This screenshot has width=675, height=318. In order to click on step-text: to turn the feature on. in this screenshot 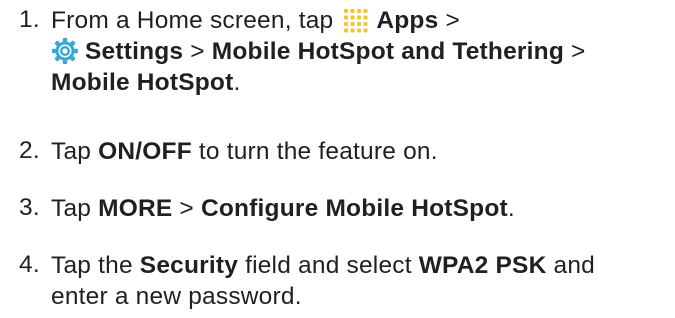, I will do `click(314, 151)`.